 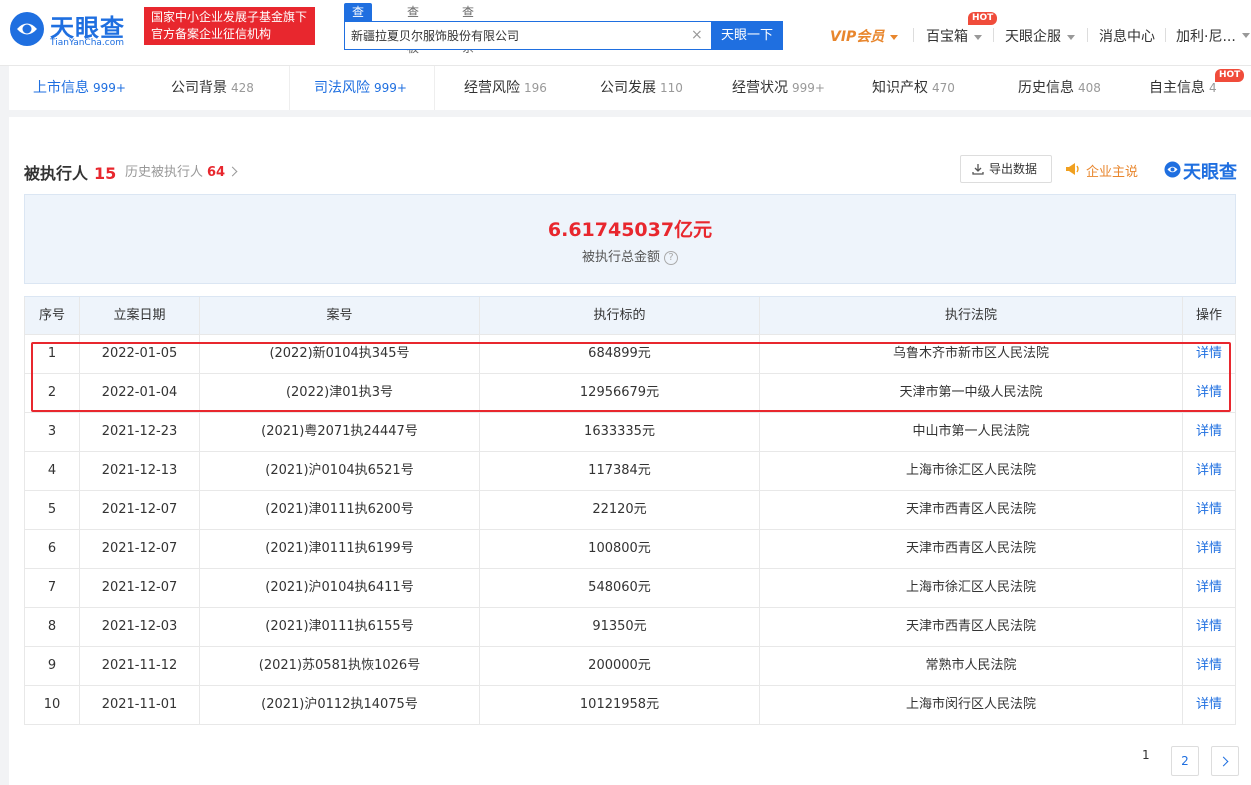 What do you see at coordinates (671, 88) in the screenshot?
I see `tab-count: 110` at bounding box center [671, 88].